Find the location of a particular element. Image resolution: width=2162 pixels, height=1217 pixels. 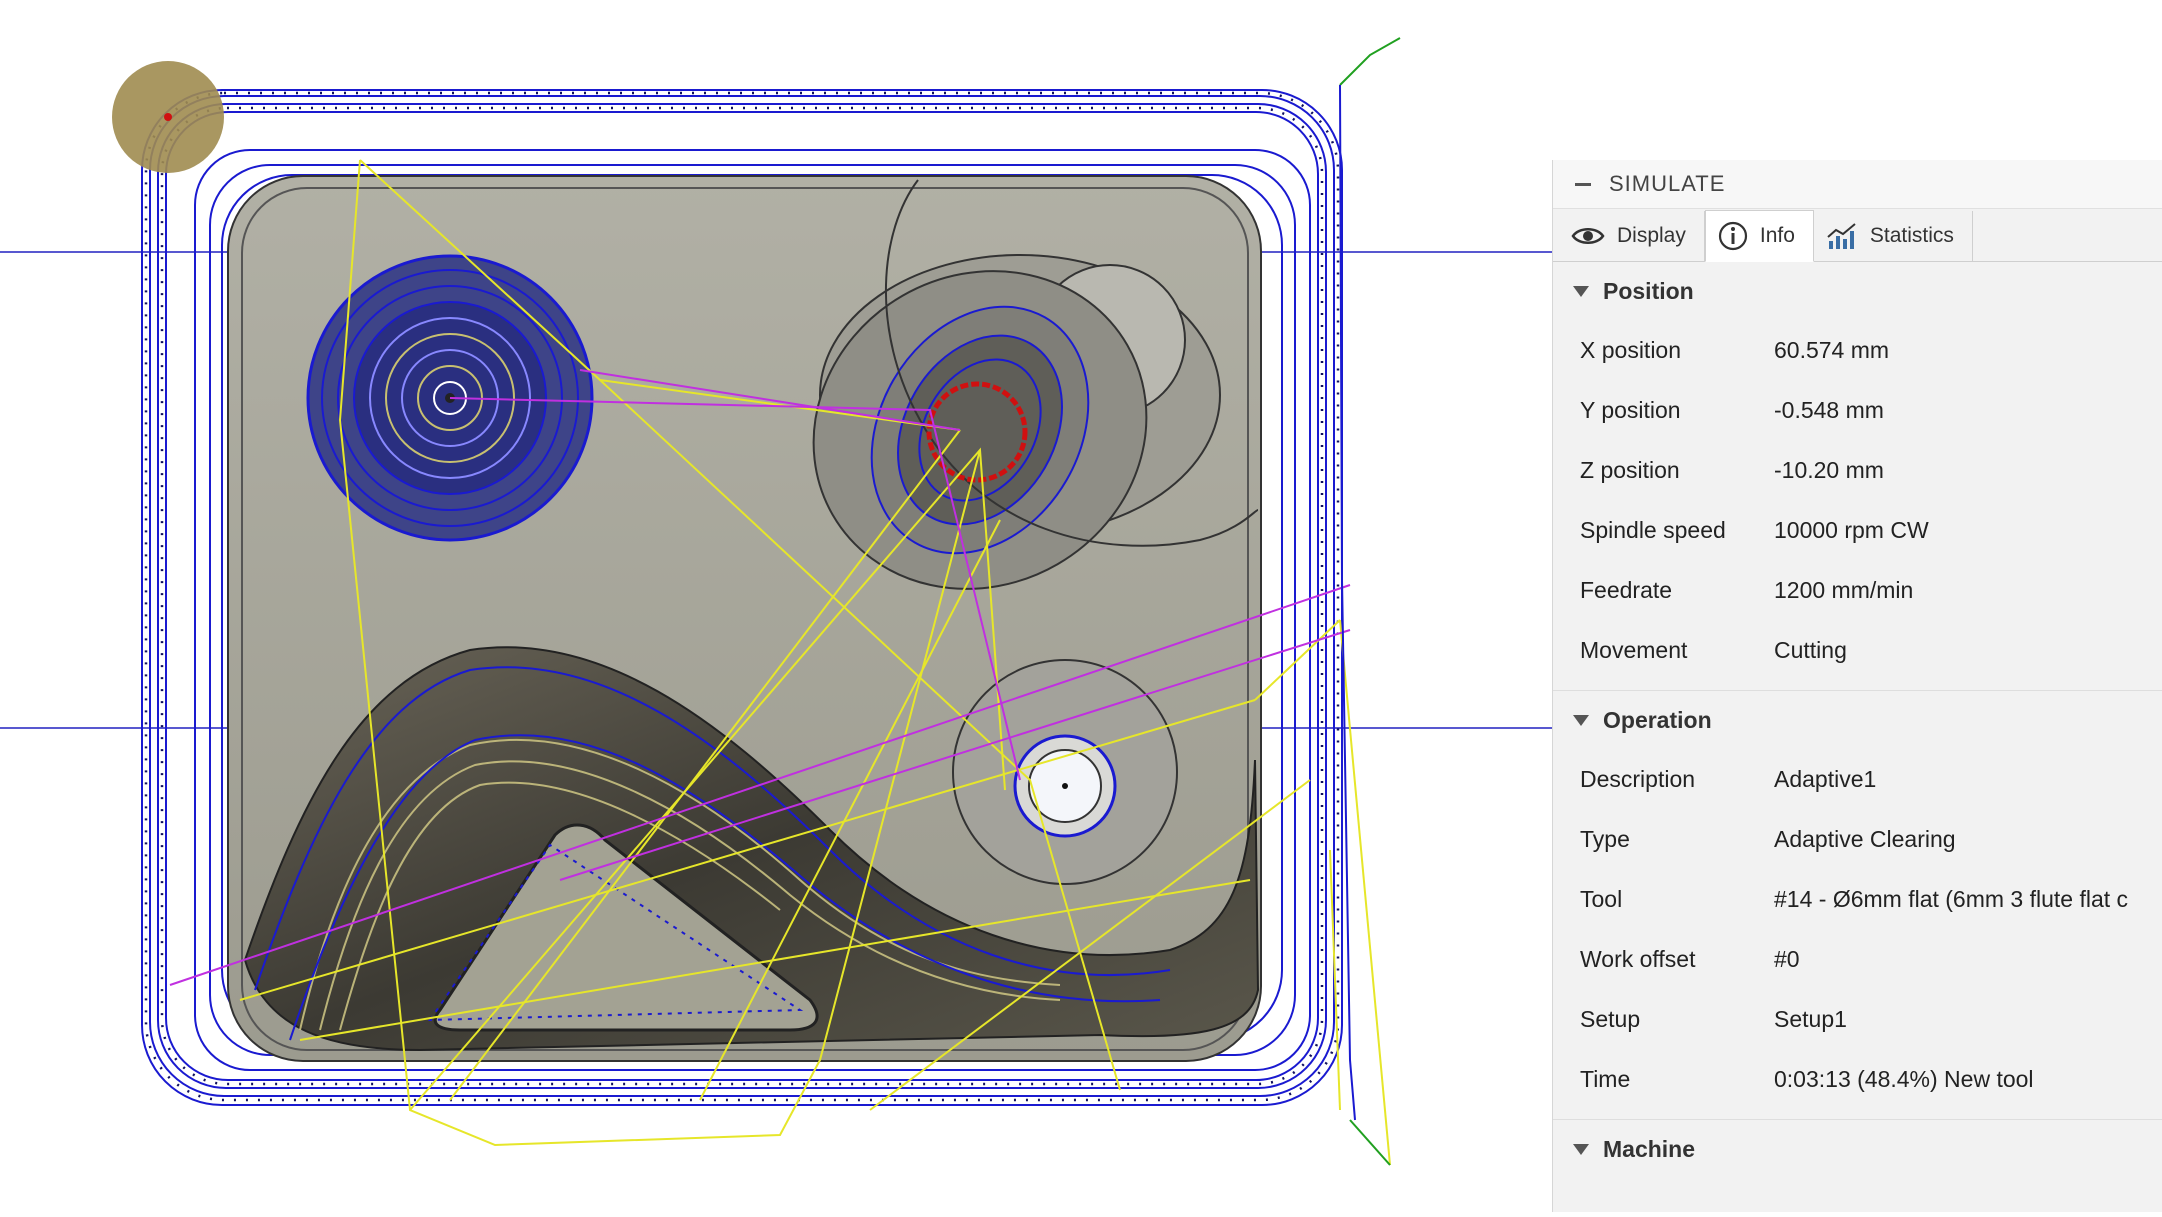

tab-info: Info is located at coordinates (1759, 236).